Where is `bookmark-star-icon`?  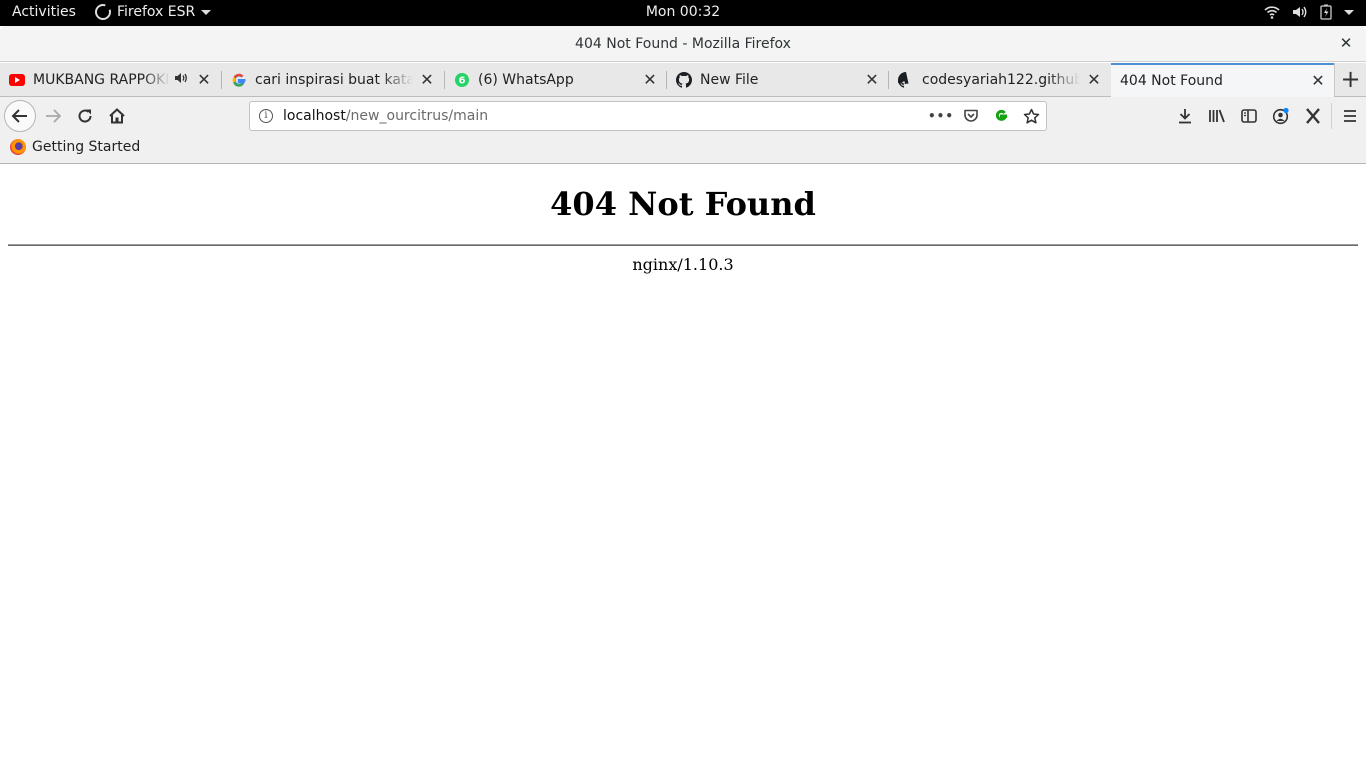
bookmark-star-icon is located at coordinates (1031, 116).